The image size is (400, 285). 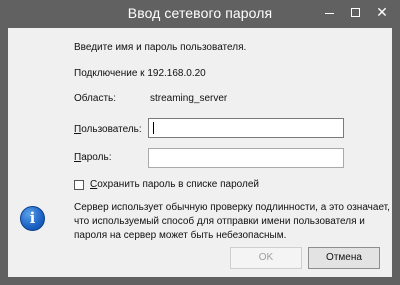 I want to click on area-value: streaming_server, so click(x=189, y=98).